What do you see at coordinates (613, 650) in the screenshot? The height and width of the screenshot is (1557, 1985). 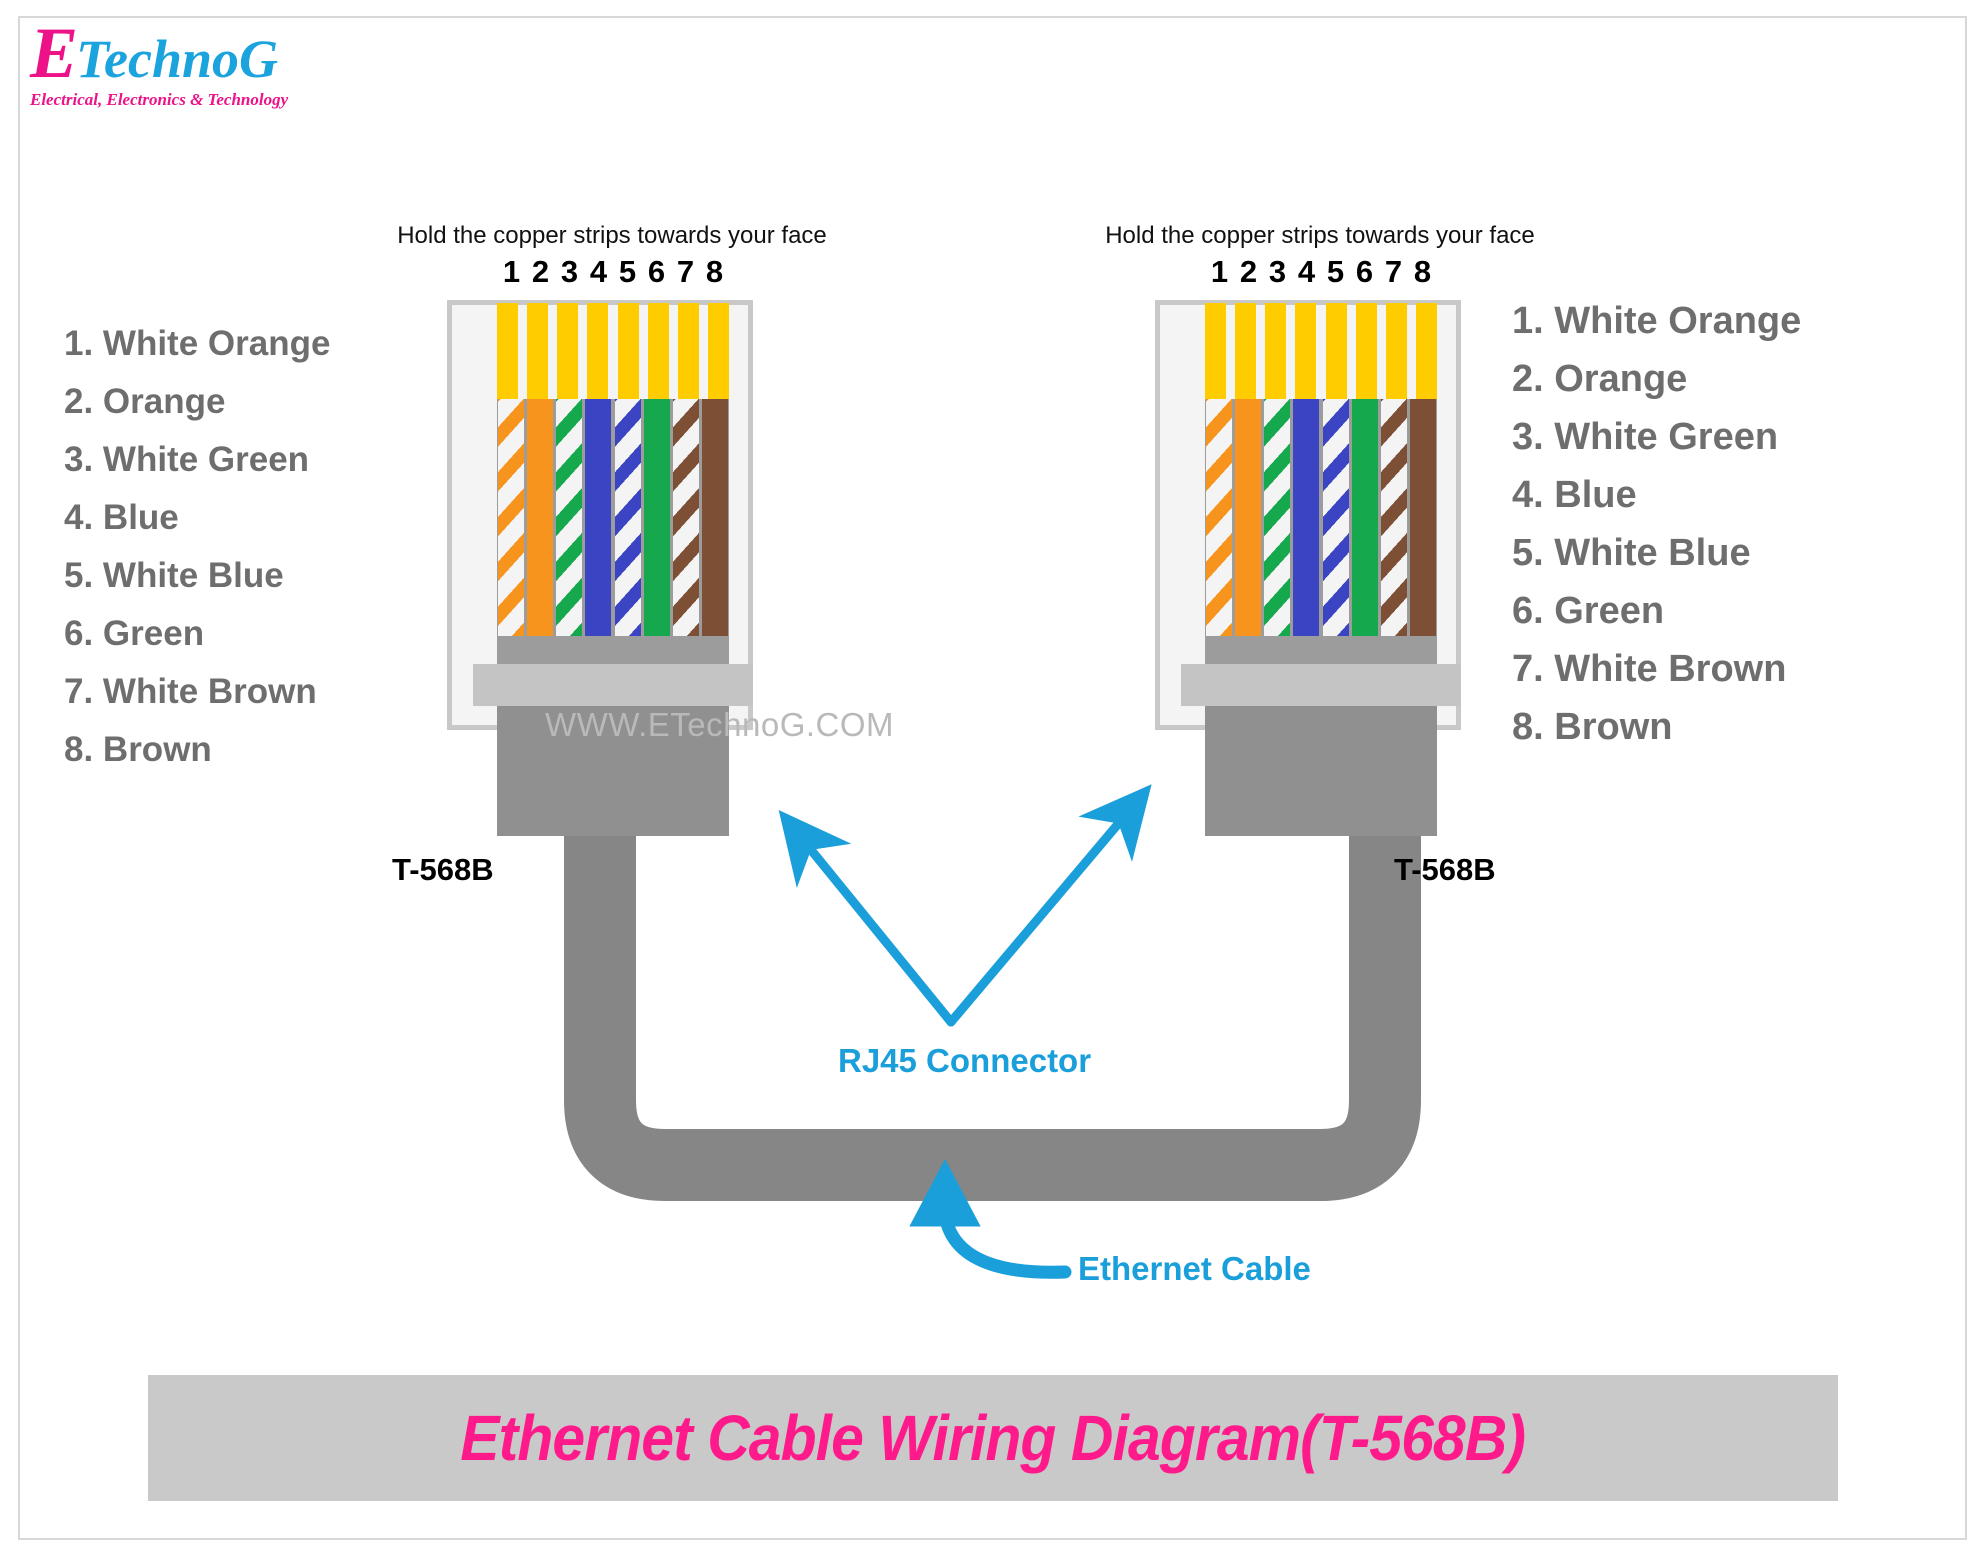 I see `crimp-bar-left` at bounding box center [613, 650].